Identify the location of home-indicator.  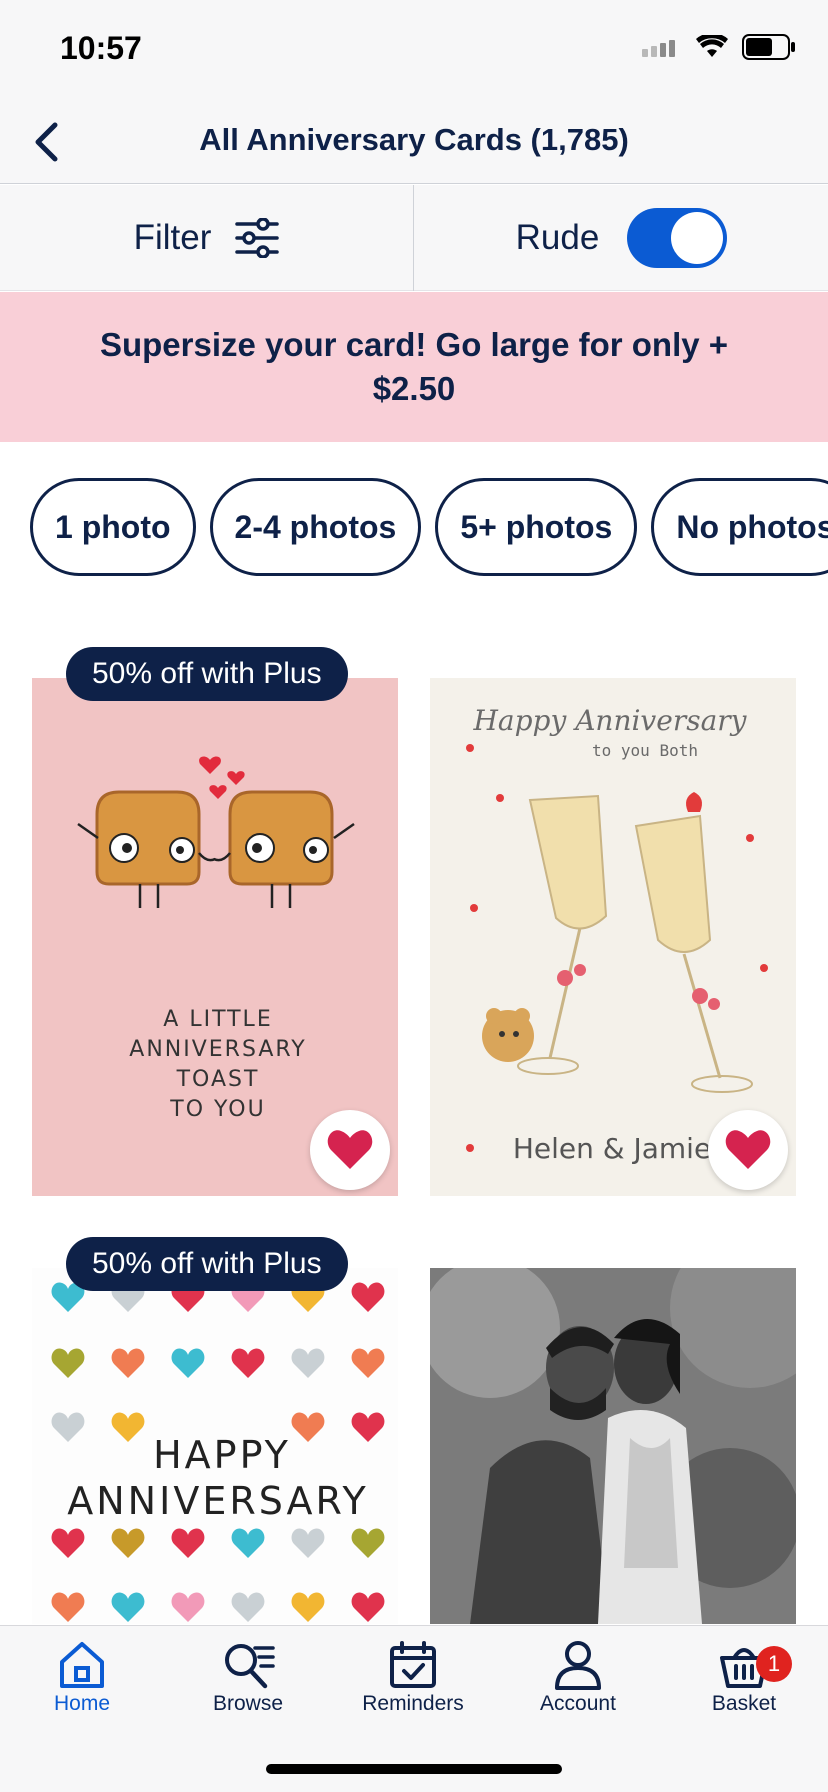
(414, 1769).